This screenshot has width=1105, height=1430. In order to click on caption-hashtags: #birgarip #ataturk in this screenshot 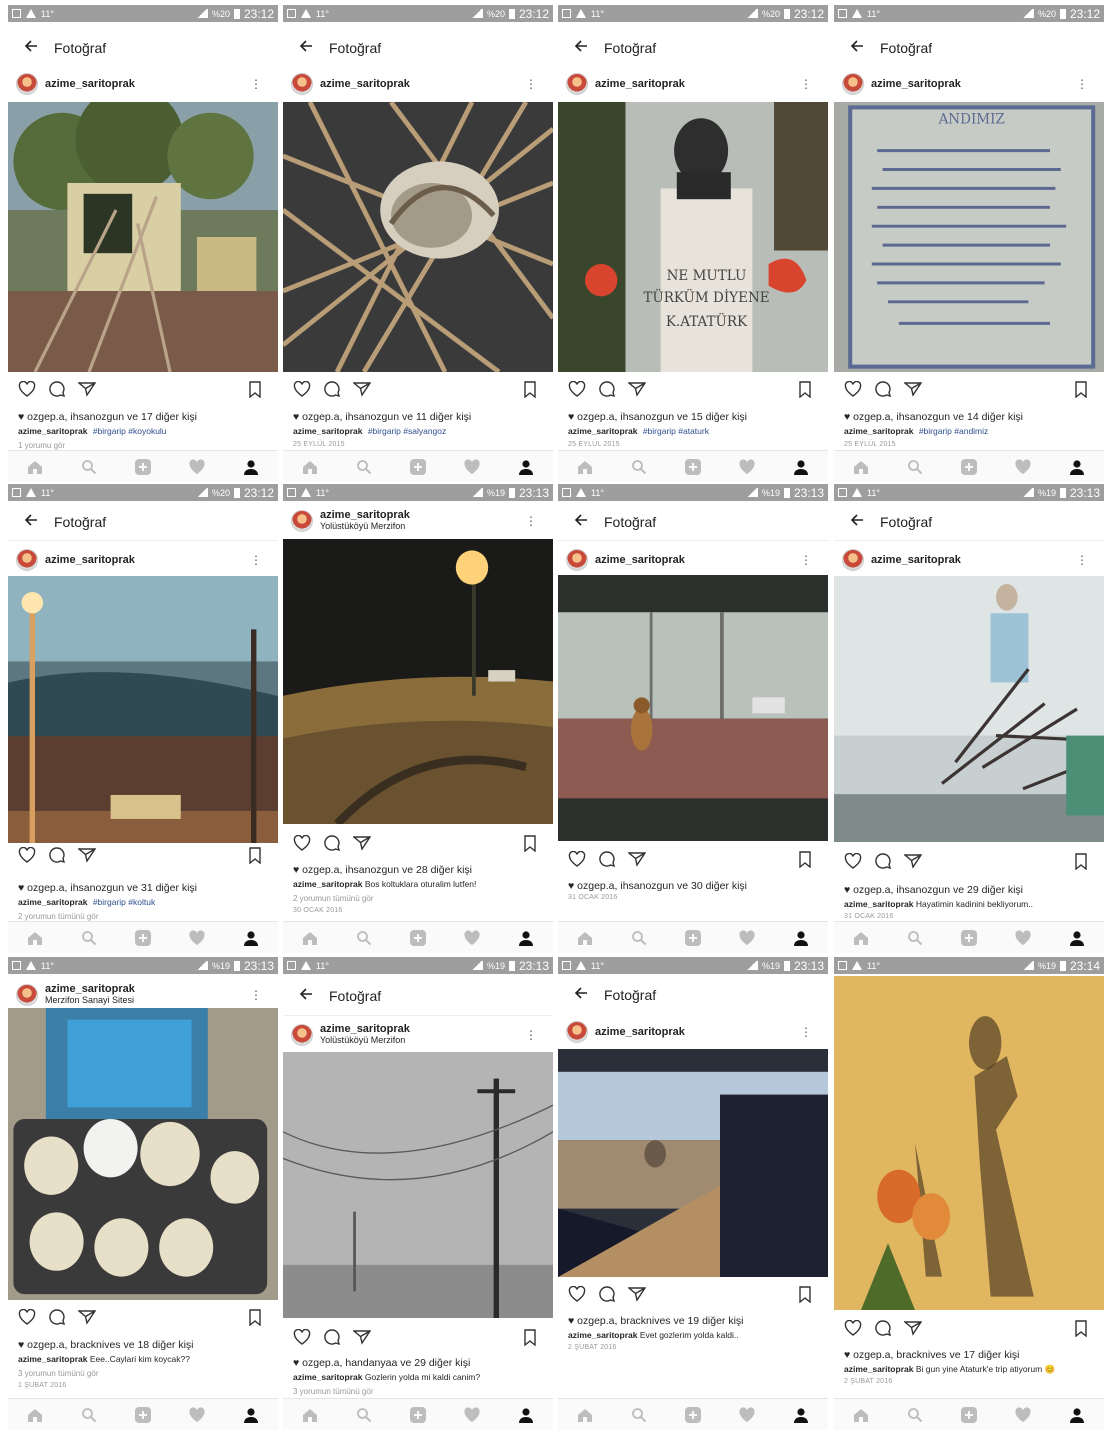, I will do `click(676, 431)`.